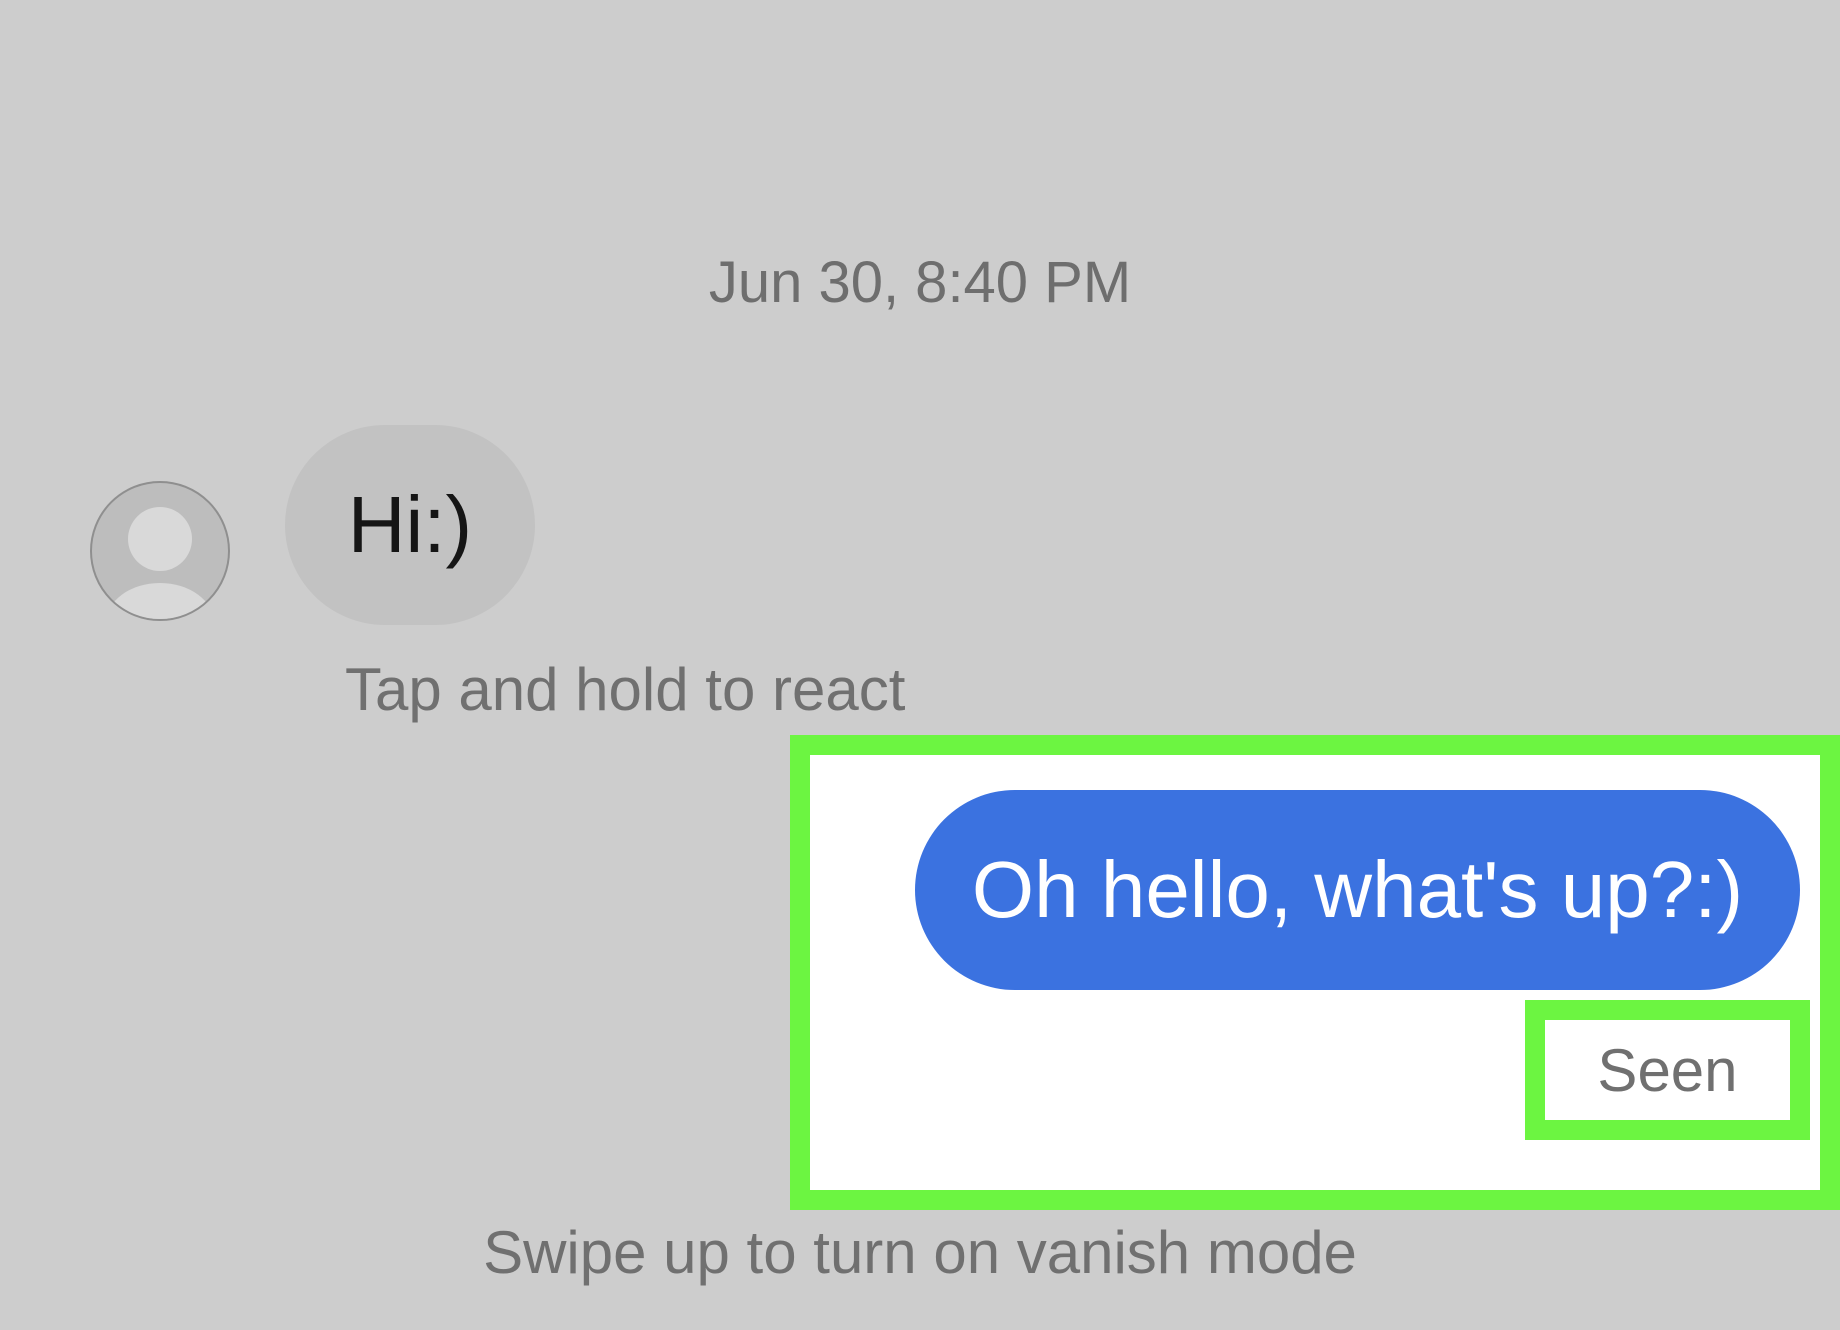 The image size is (1840, 1330). What do you see at coordinates (1357, 890) in the screenshot?
I see `outgoing-message-bubble: Oh hello, what's up?:)` at bounding box center [1357, 890].